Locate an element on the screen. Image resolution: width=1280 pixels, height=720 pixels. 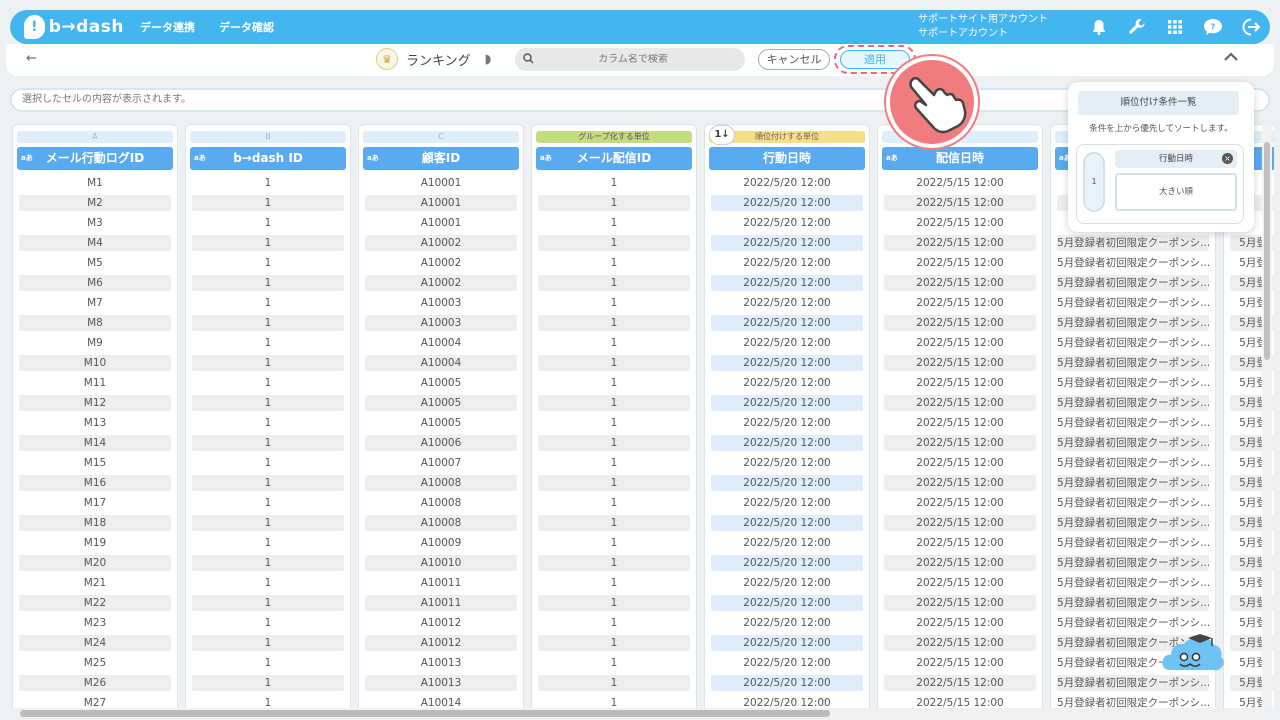
table-cell: A10004 is located at coordinates (441, 363).